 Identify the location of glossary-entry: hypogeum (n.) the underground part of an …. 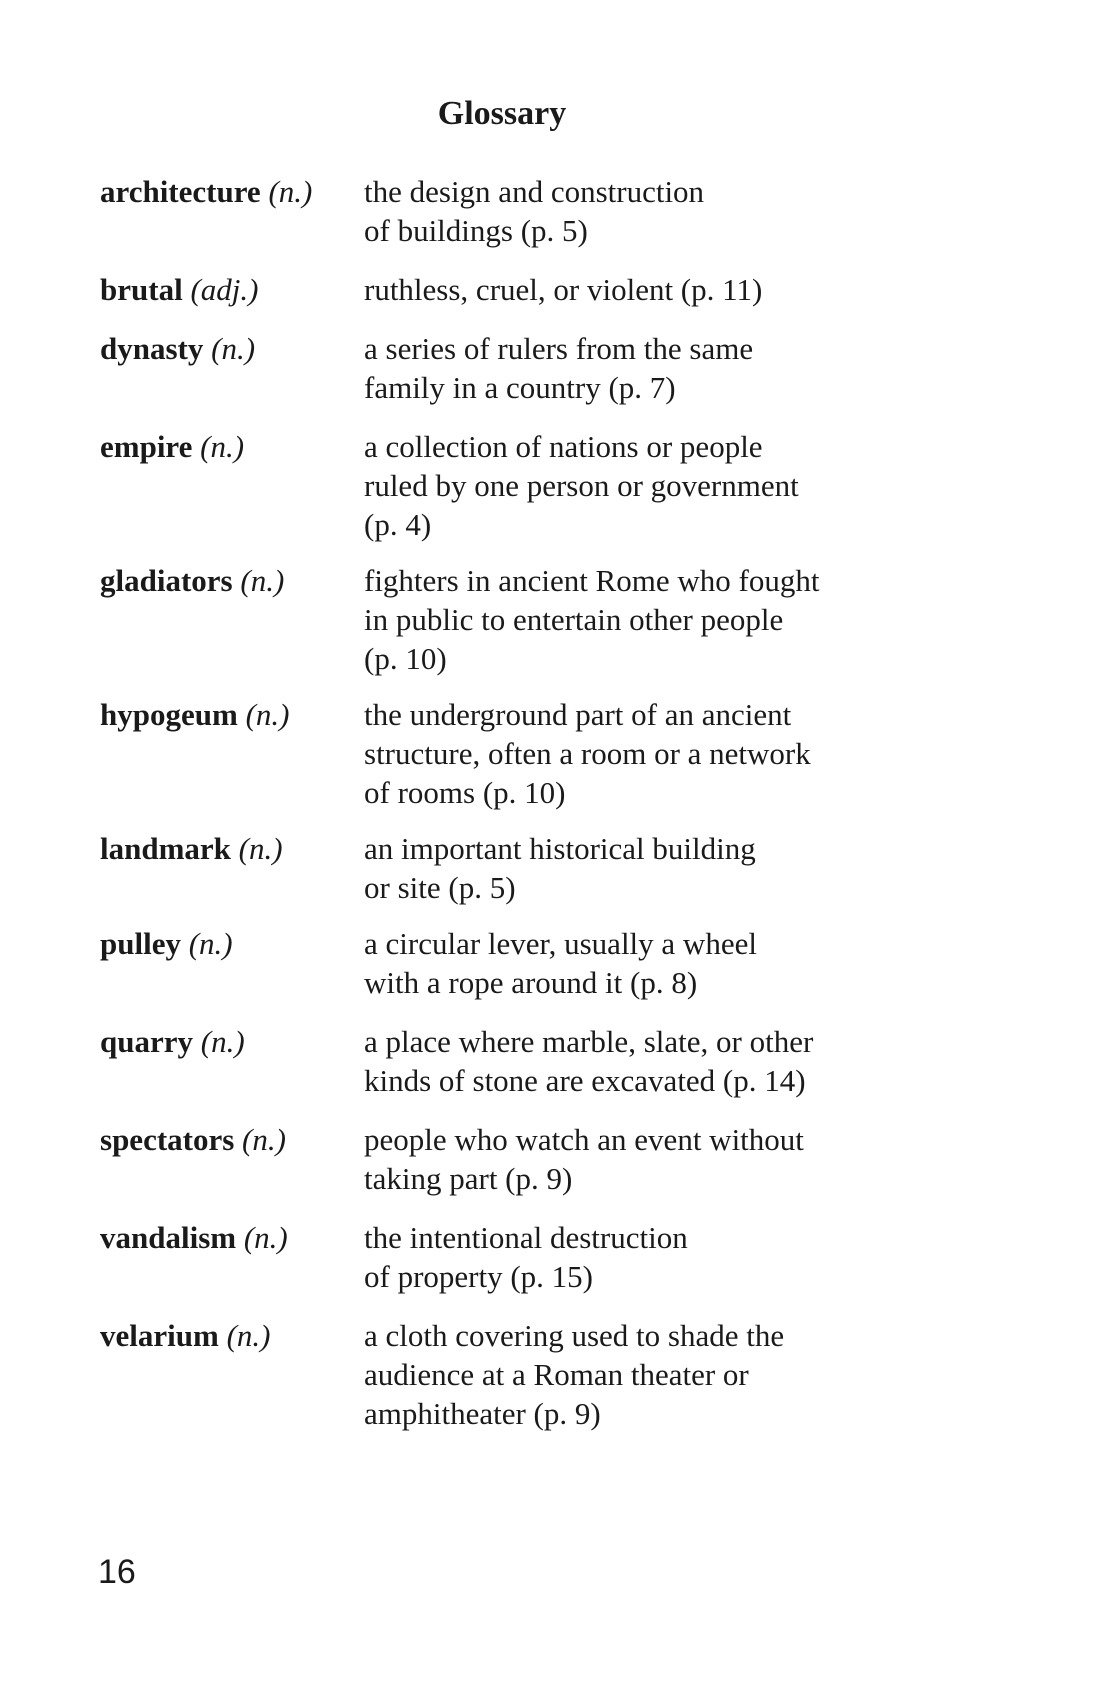
(540, 753).